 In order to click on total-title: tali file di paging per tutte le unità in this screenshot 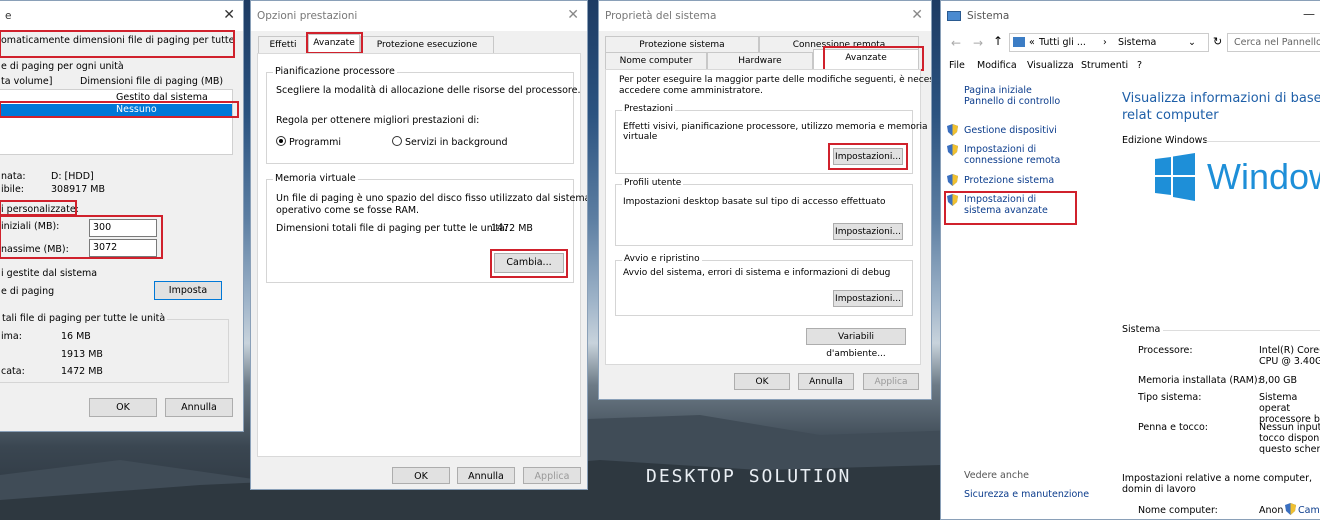, I will do `click(84, 318)`.